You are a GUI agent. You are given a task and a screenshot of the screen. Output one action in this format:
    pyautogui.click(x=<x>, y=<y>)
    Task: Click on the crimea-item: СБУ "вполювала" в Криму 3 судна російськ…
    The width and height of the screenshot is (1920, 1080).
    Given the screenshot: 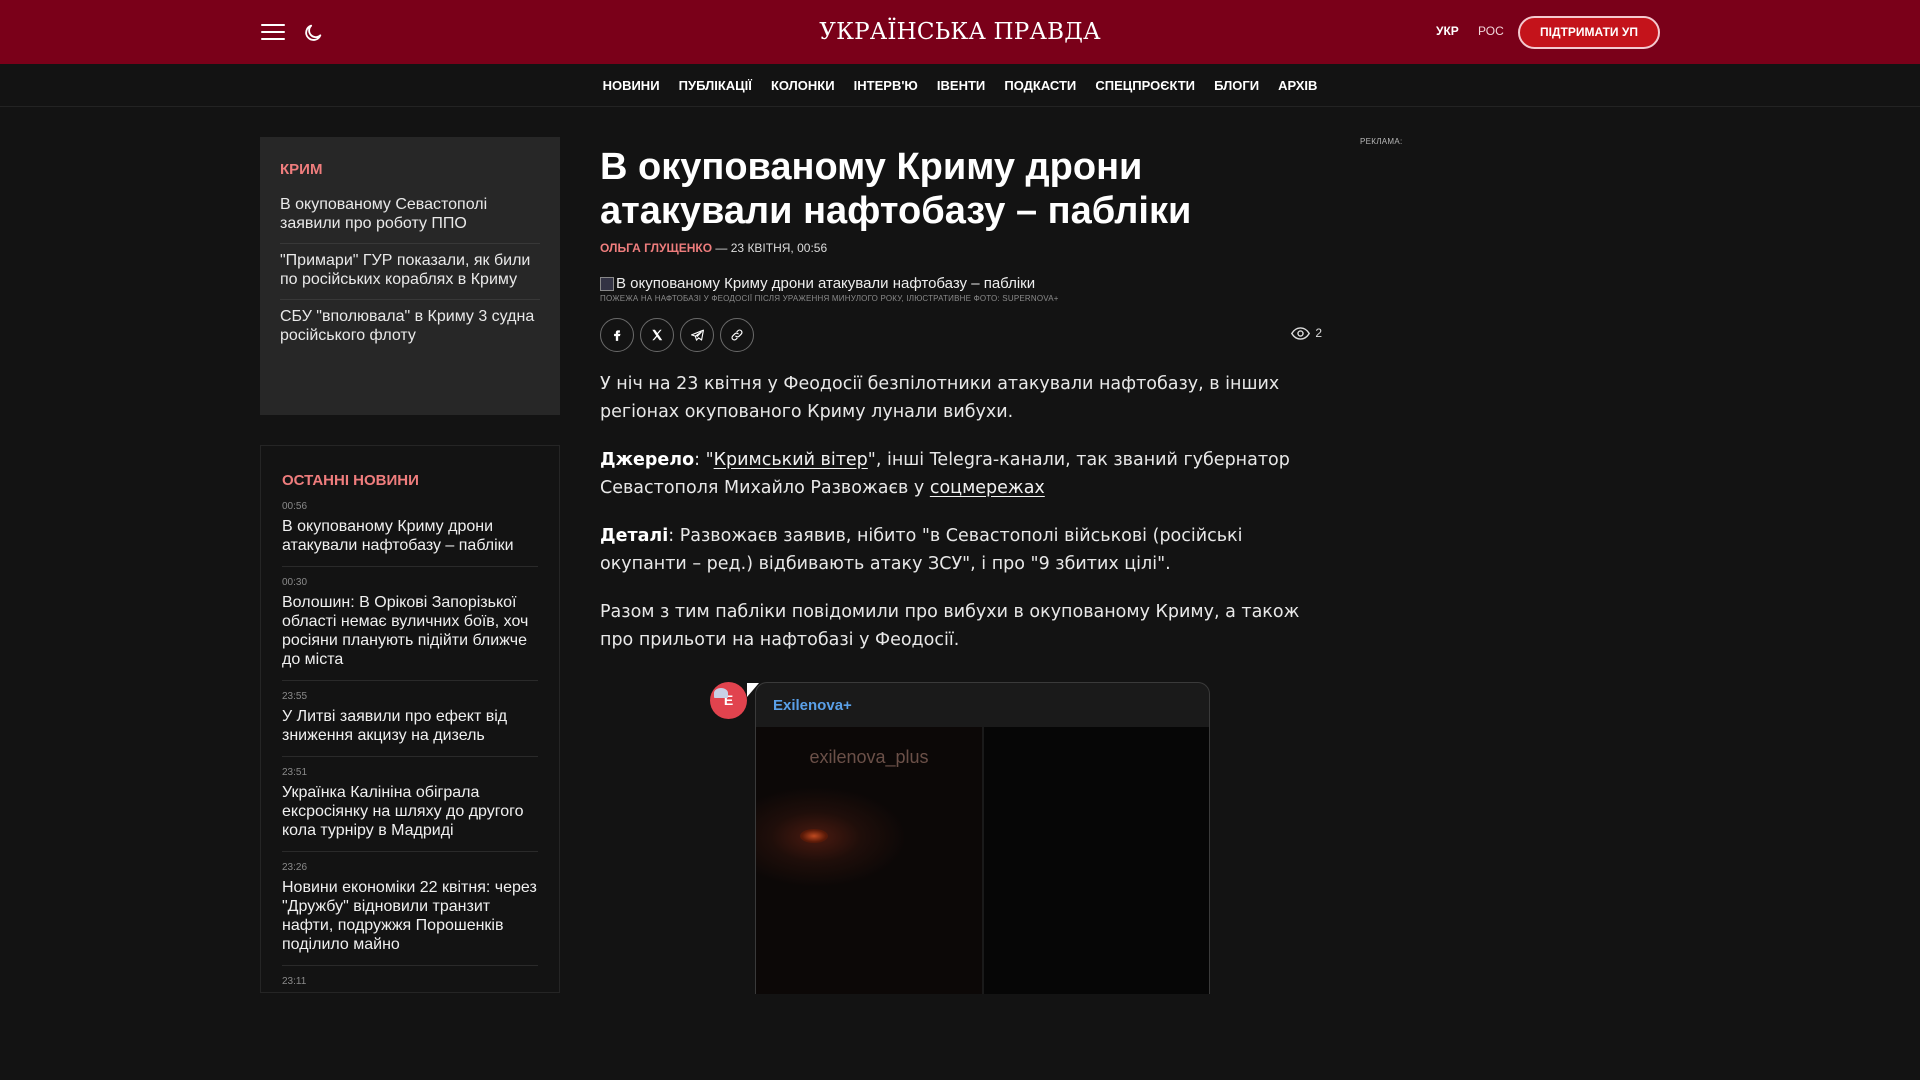 What is the action you would take?
    pyautogui.click(x=410, y=327)
    